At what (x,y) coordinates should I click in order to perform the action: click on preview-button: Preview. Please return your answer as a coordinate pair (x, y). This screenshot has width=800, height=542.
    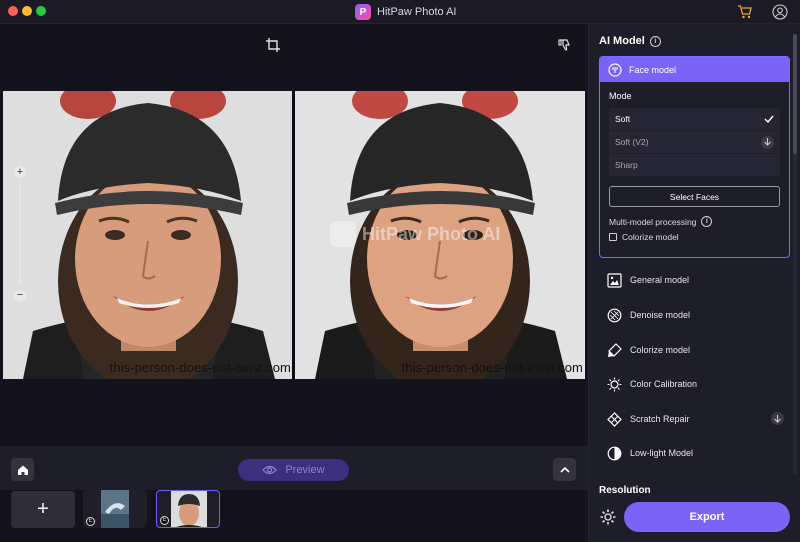
    Looking at the image, I should click on (293, 470).